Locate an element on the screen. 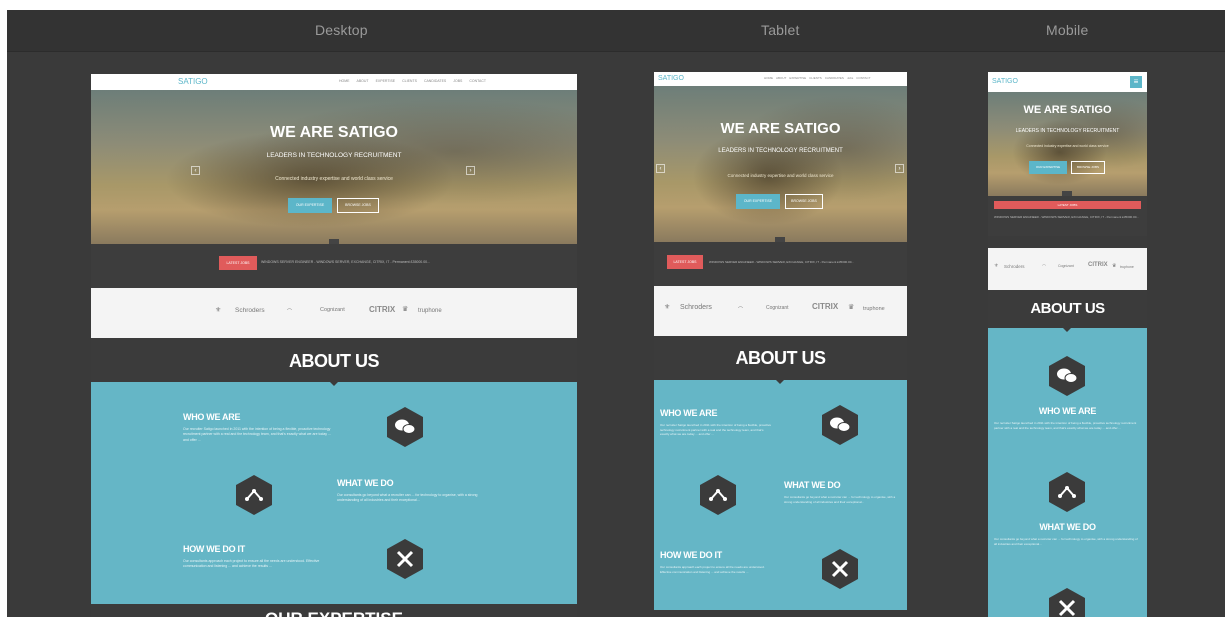 The image size is (1232, 617). device-label-bar: Desktop Tablet Mobile is located at coordinates (616, 31).